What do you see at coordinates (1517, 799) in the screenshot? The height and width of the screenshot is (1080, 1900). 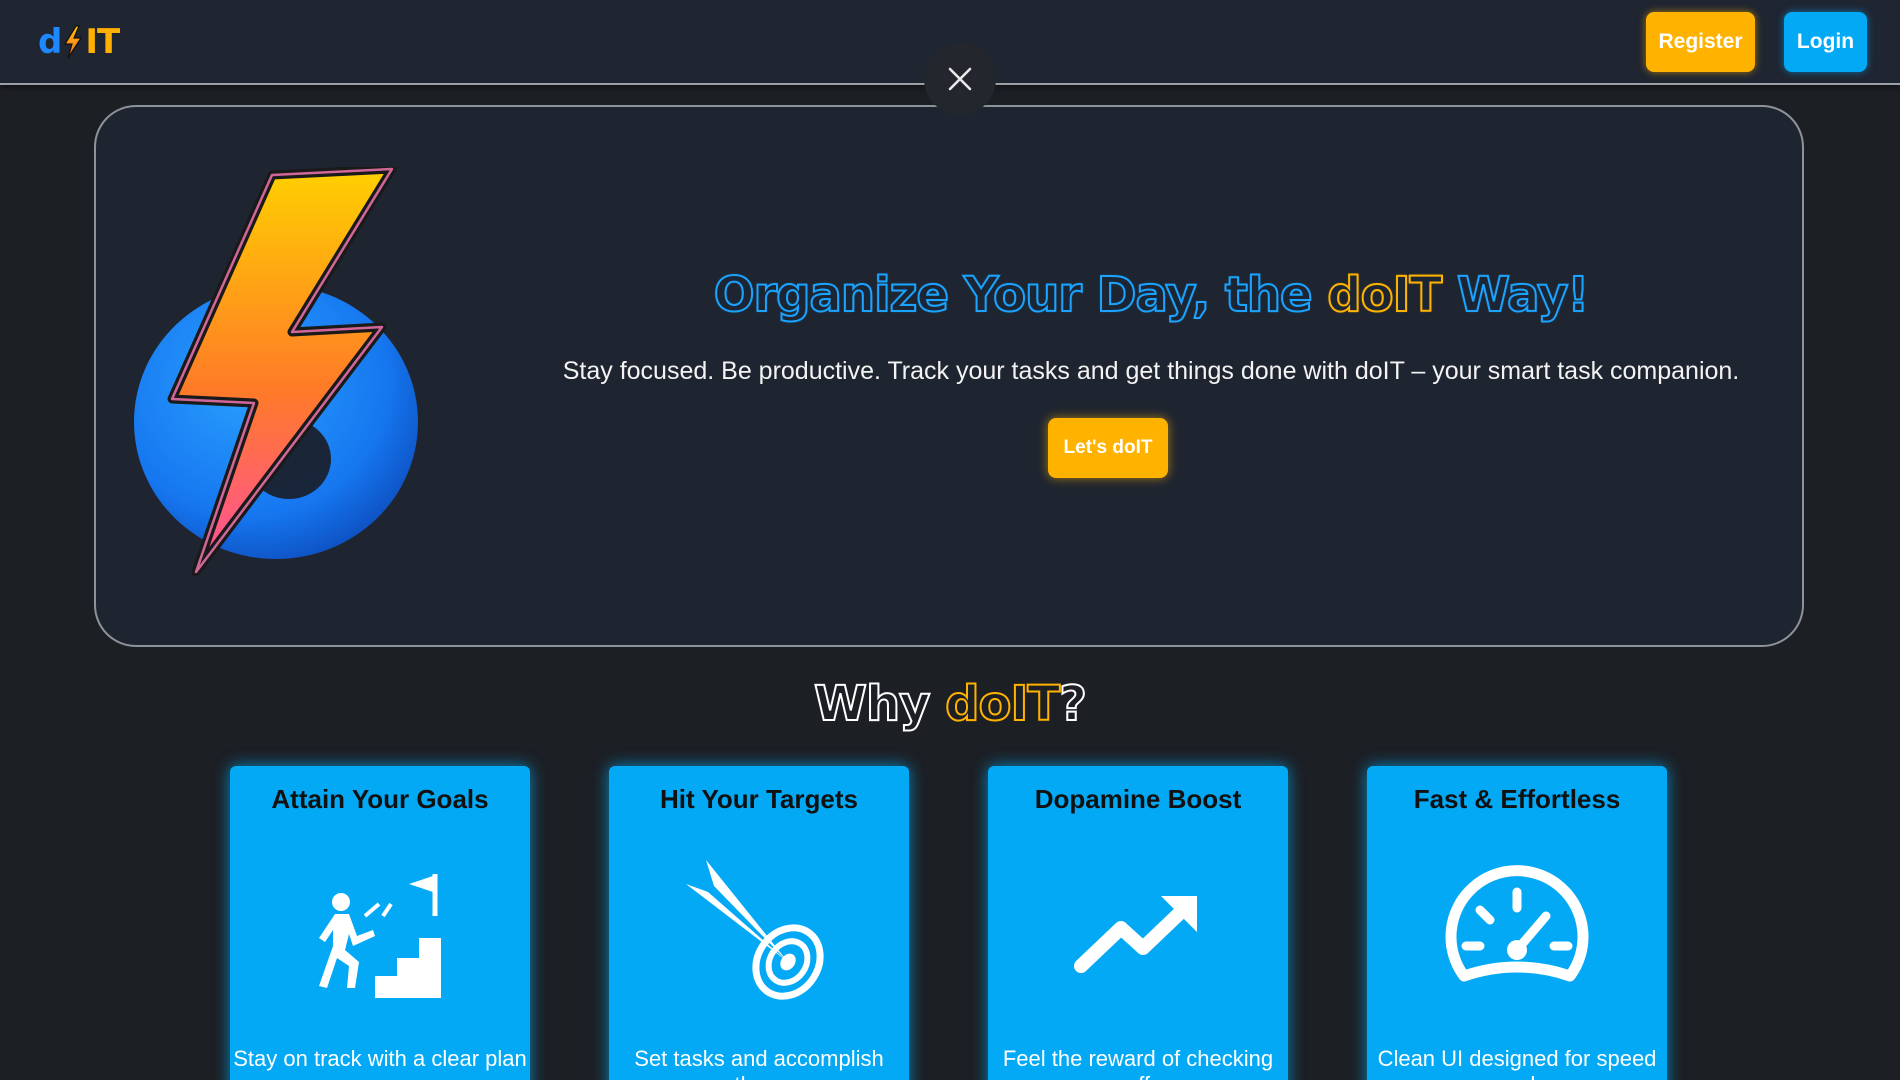 I see `feature-card-title: Fast & Effortless` at bounding box center [1517, 799].